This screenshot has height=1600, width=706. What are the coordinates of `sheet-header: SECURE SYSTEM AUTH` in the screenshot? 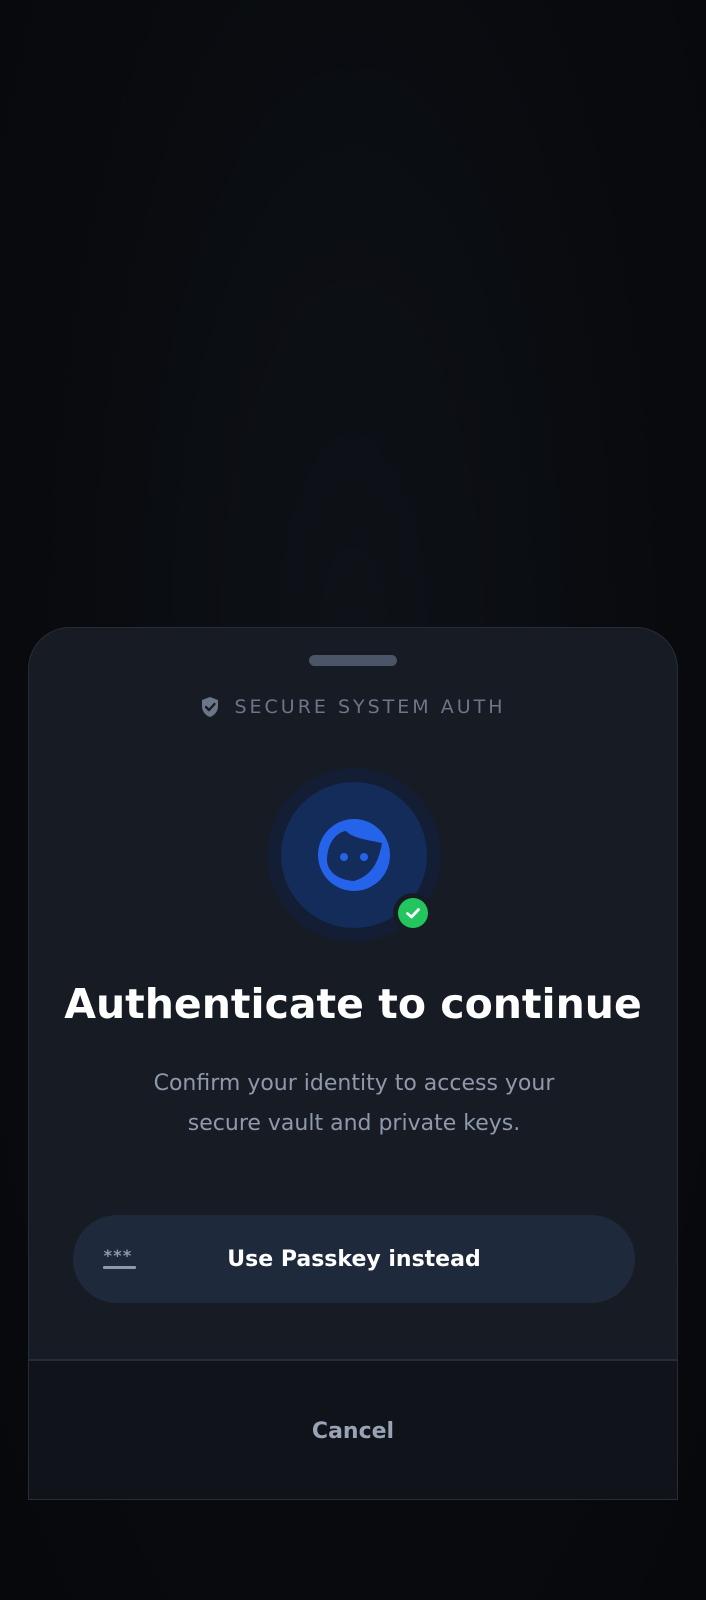 It's located at (353, 707).